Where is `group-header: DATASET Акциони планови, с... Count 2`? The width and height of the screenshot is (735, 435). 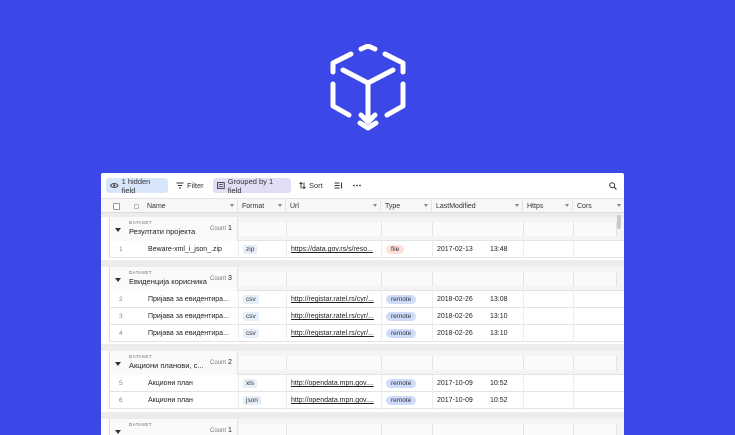
group-header: DATASET Акциони планови, с... Count 2 is located at coordinates (366, 363).